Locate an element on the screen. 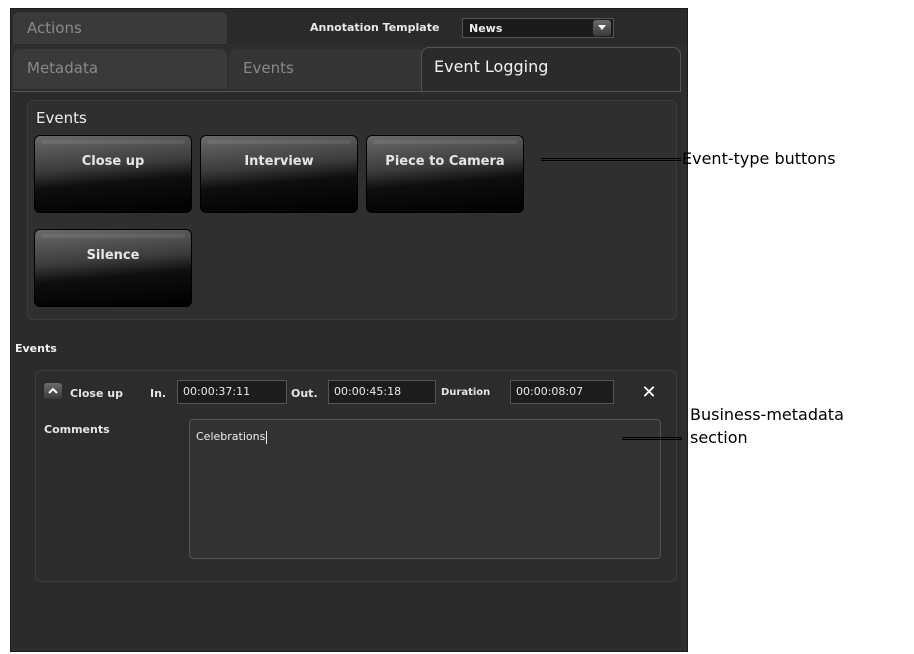  logged-events-label: Events is located at coordinates (36, 348).